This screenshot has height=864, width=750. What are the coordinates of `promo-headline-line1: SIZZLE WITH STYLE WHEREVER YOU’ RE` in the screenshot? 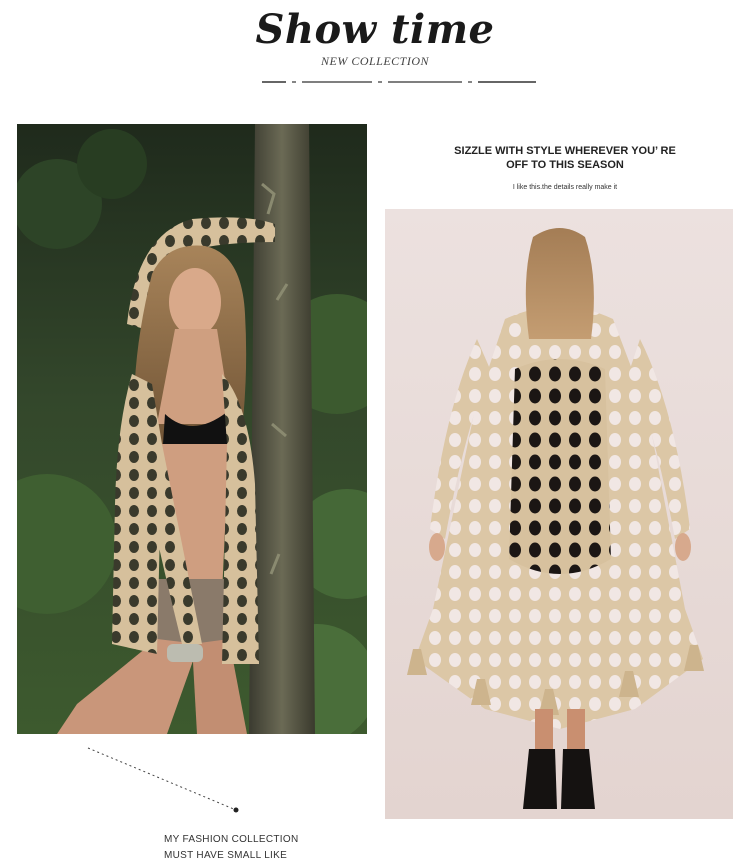 It's located at (565, 151).